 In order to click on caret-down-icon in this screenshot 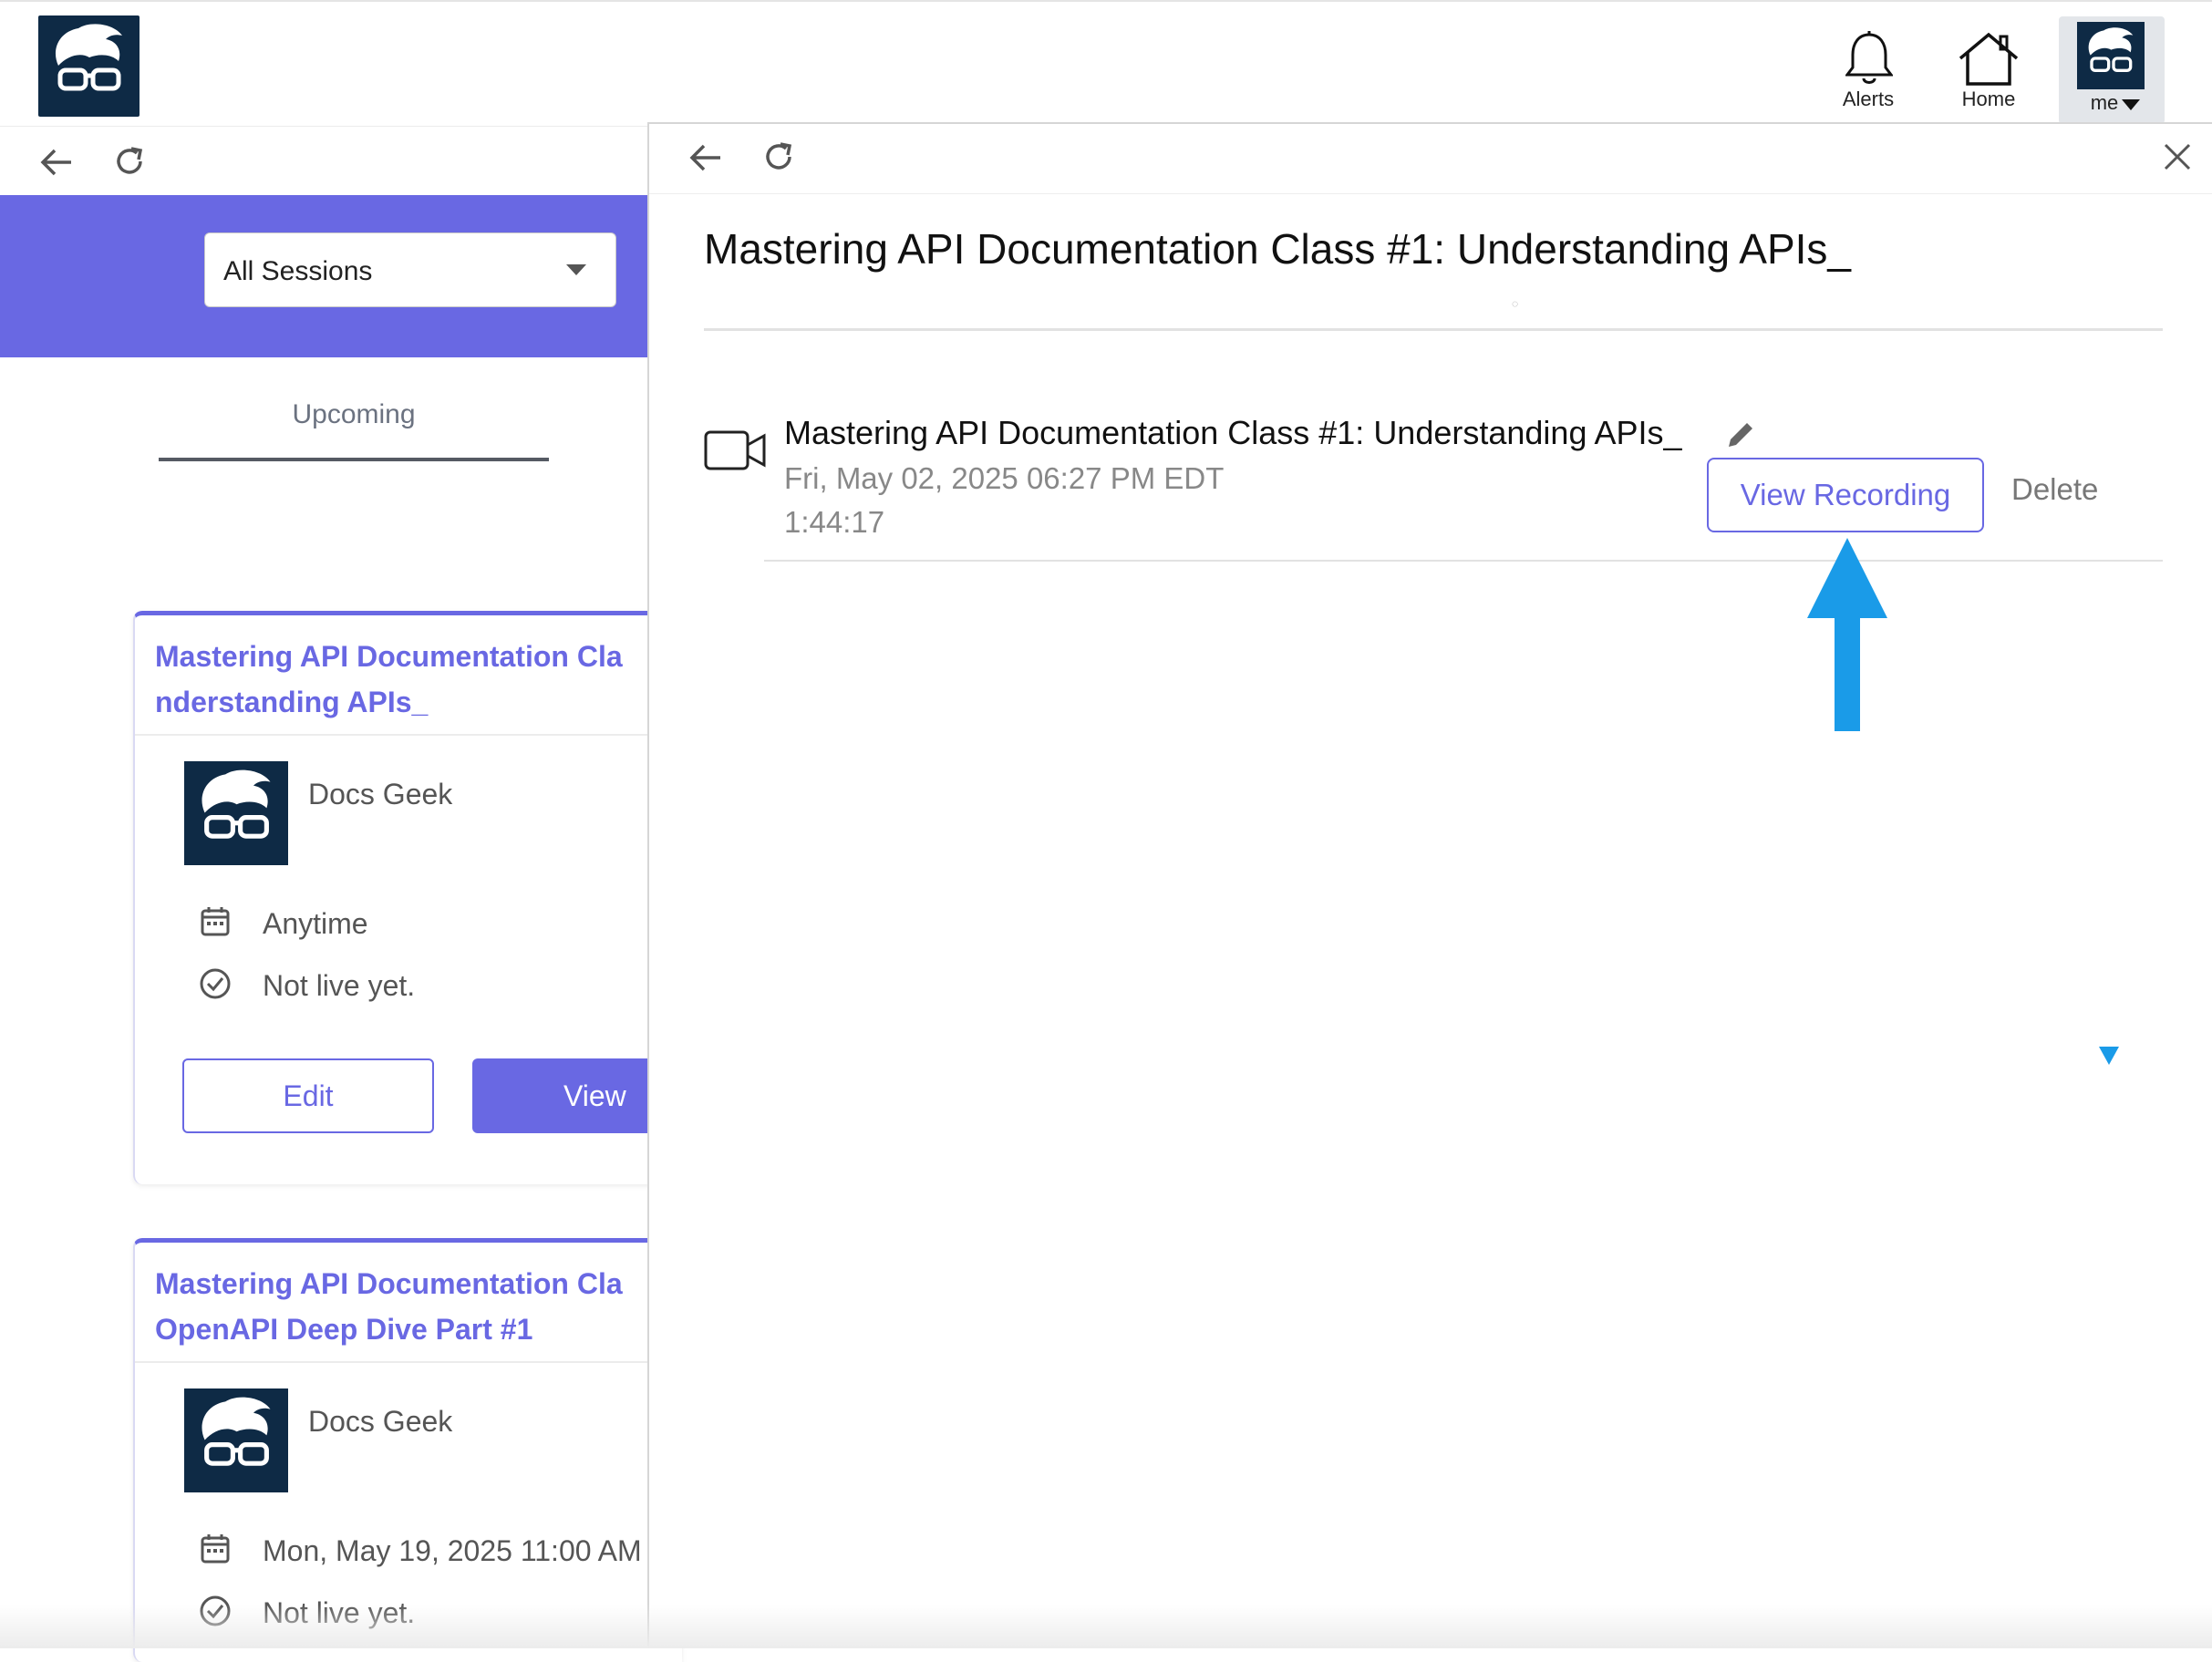, I will do `click(2131, 104)`.